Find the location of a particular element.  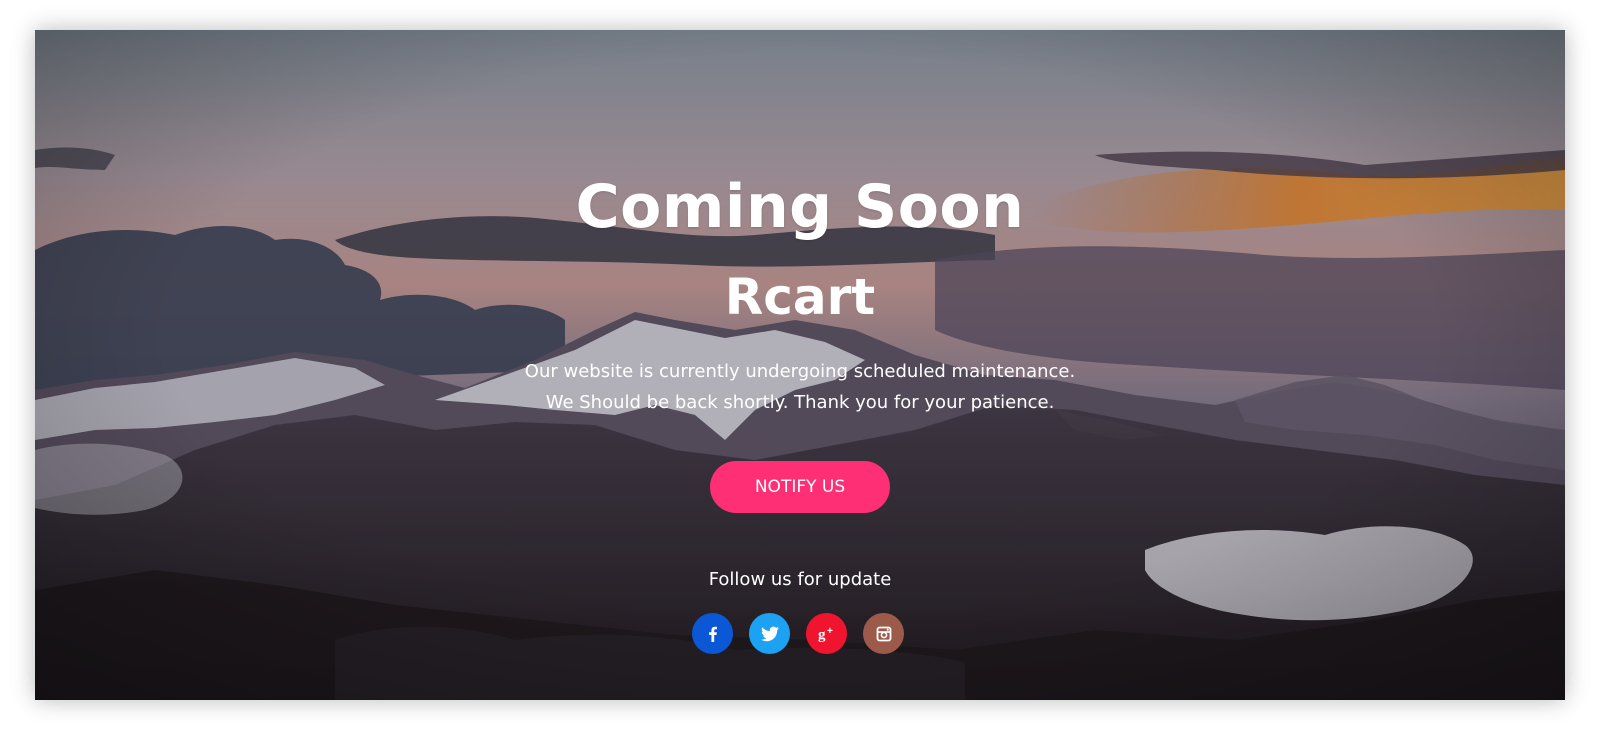

social-links: g + is located at coordinates (802, 634).